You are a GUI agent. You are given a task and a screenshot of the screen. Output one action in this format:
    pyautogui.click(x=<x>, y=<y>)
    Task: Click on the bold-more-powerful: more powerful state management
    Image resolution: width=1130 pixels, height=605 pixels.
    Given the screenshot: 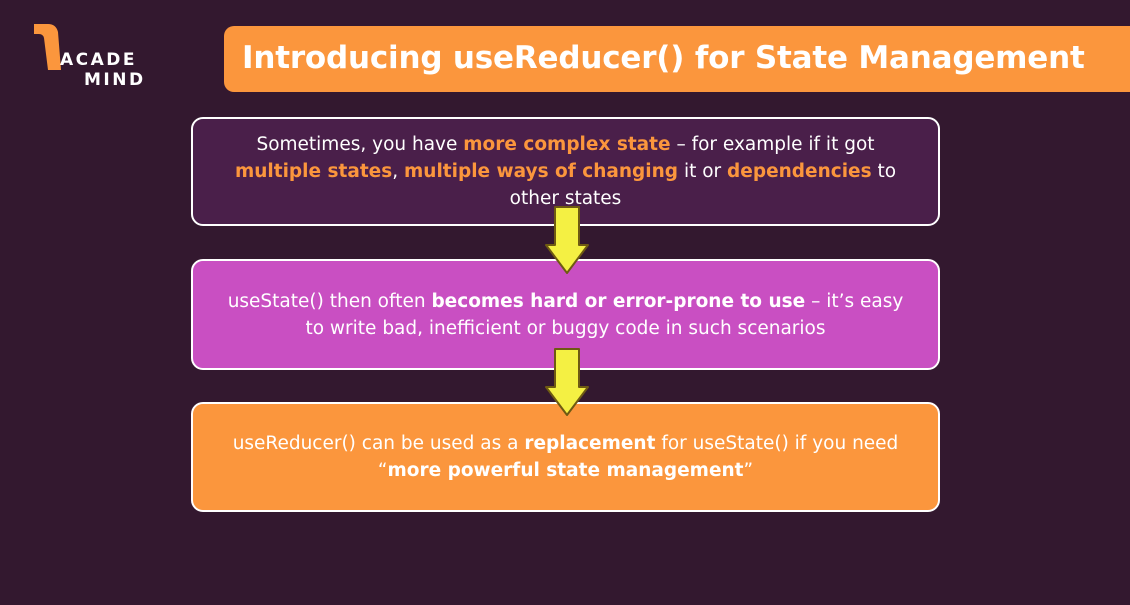 What is the action you would take?
    pyautogui.click(x=565, y=470)
    